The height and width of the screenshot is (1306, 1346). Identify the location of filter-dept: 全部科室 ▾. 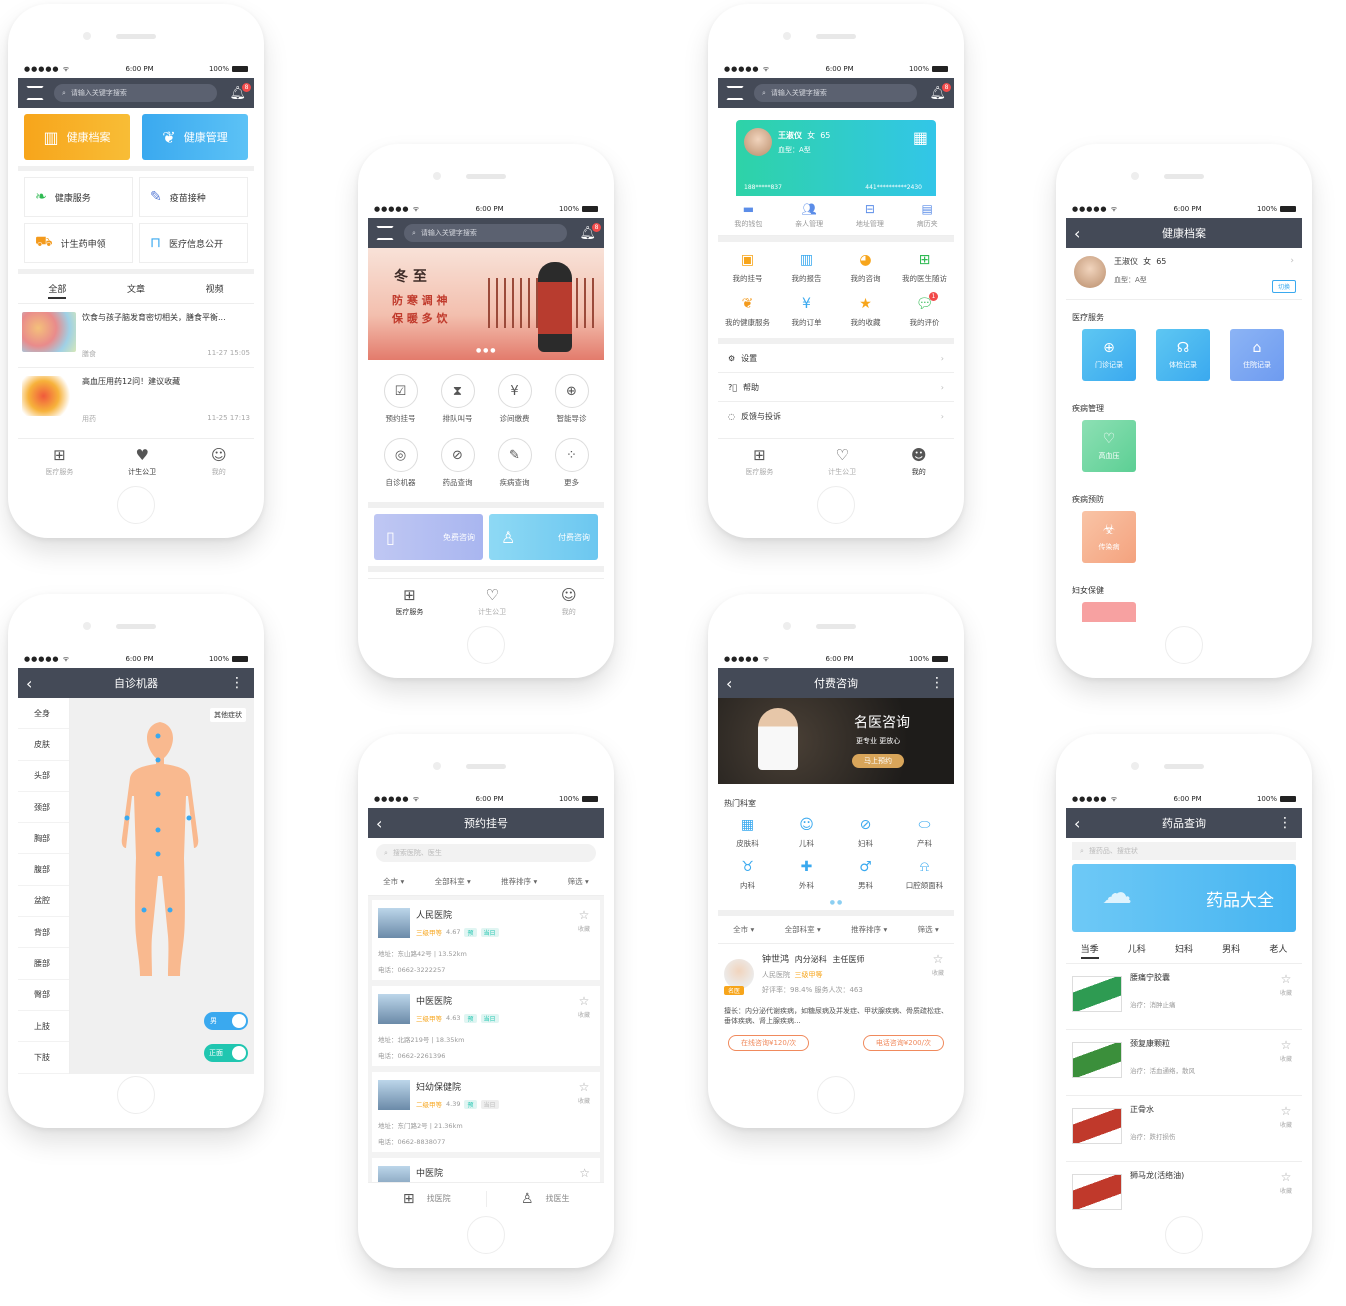
(453, 881).